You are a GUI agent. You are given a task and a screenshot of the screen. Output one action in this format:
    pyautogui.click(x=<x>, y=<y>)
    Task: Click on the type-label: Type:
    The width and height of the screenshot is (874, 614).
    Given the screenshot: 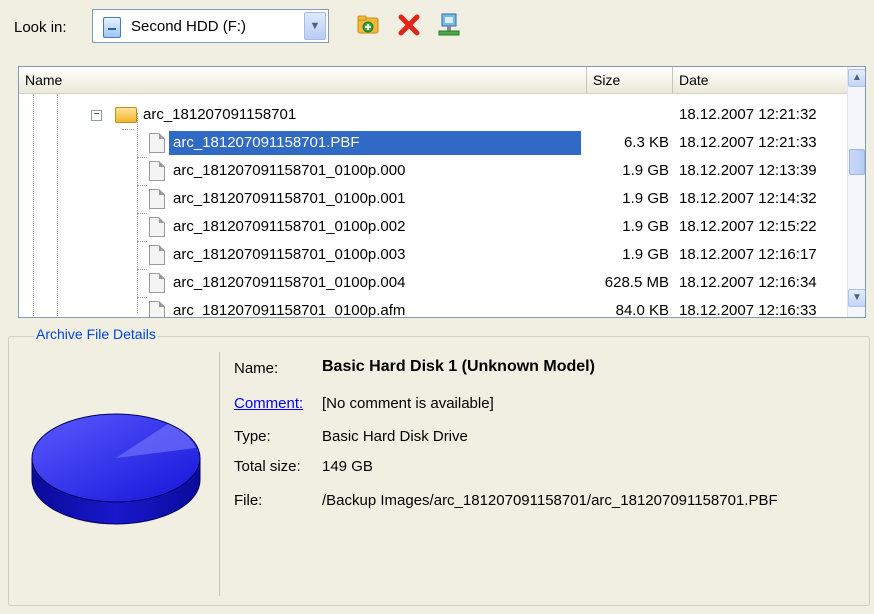 What is the action you would take?
    pyautogui.click(x=252, y=436)
    